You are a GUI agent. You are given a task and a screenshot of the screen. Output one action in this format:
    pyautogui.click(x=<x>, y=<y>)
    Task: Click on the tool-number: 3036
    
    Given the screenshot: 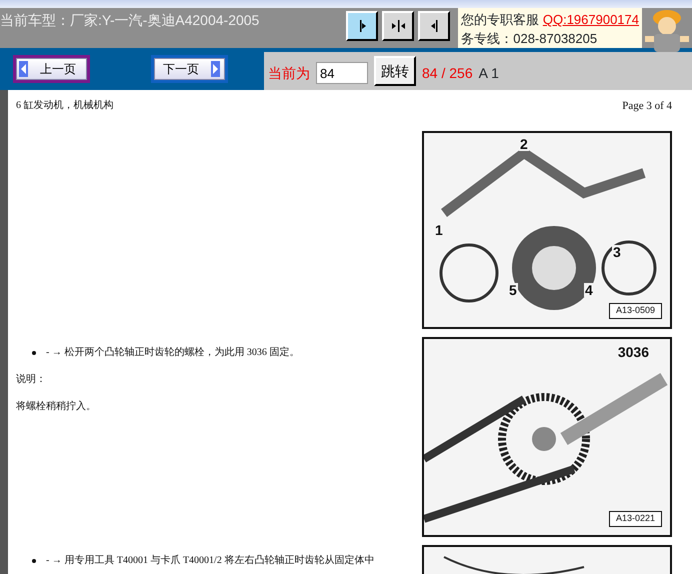 What is the action you would take?
    pyautogui.click(x=633, y=351)
    